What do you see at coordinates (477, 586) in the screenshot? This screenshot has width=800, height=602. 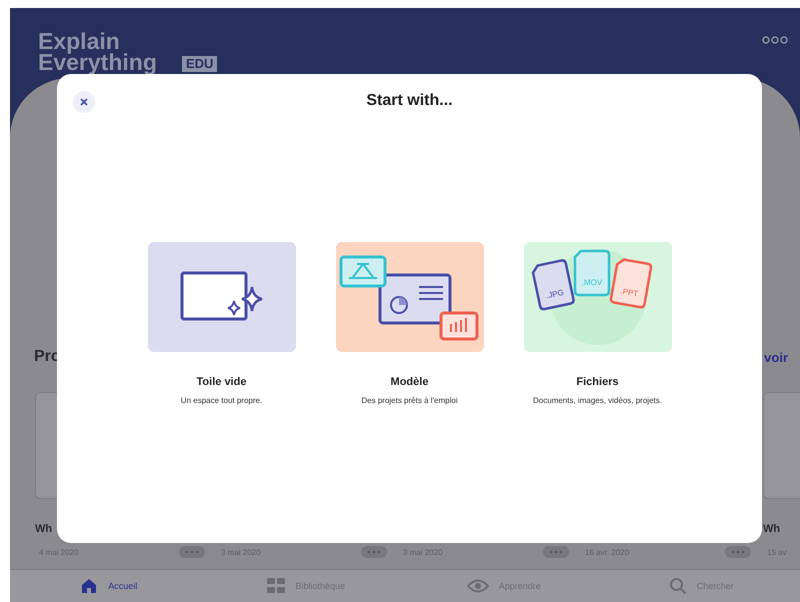 I see `eye-icon` at bounding box center [477, 586].